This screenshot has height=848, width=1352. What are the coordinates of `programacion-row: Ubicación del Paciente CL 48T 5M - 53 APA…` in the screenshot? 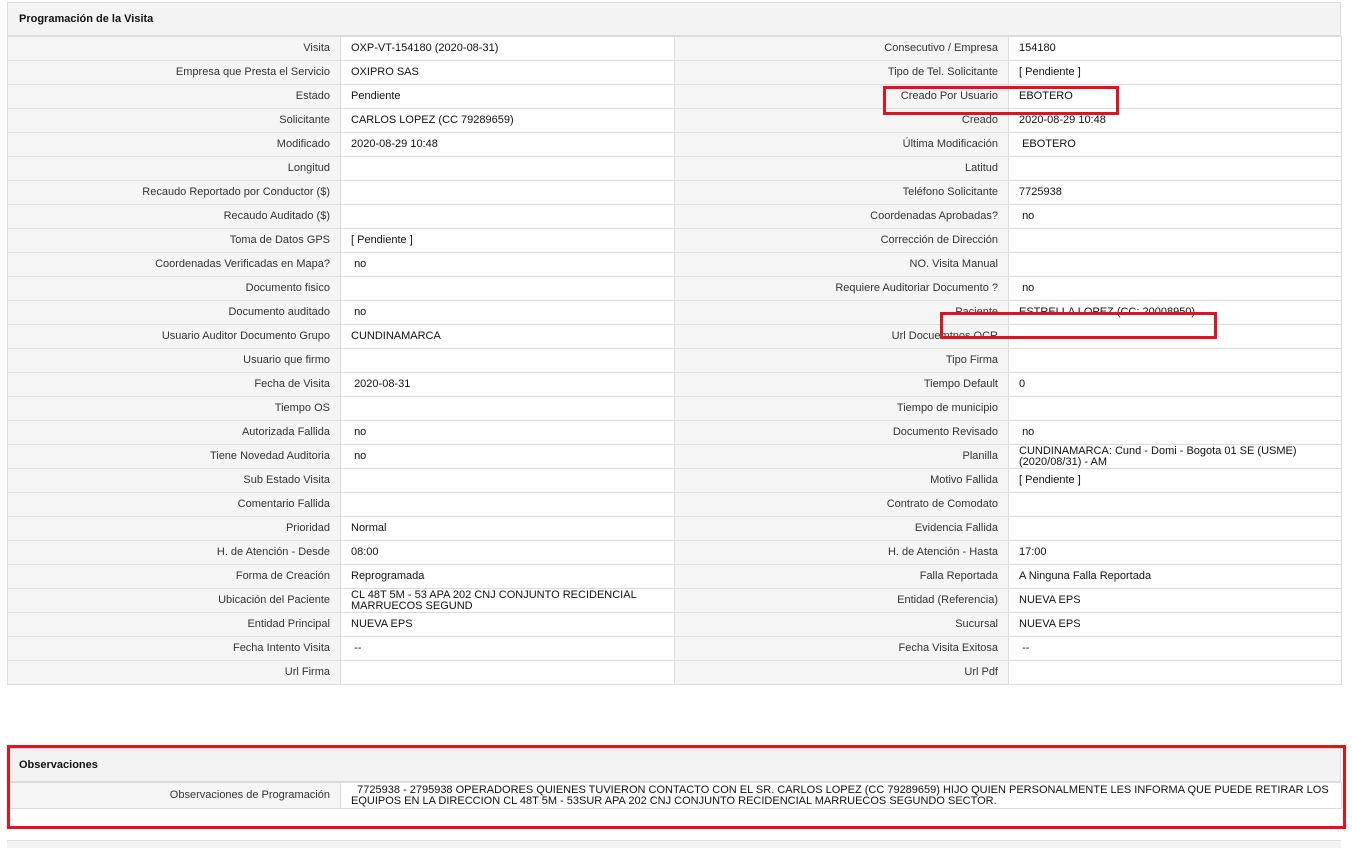 It's located at (674, 600).